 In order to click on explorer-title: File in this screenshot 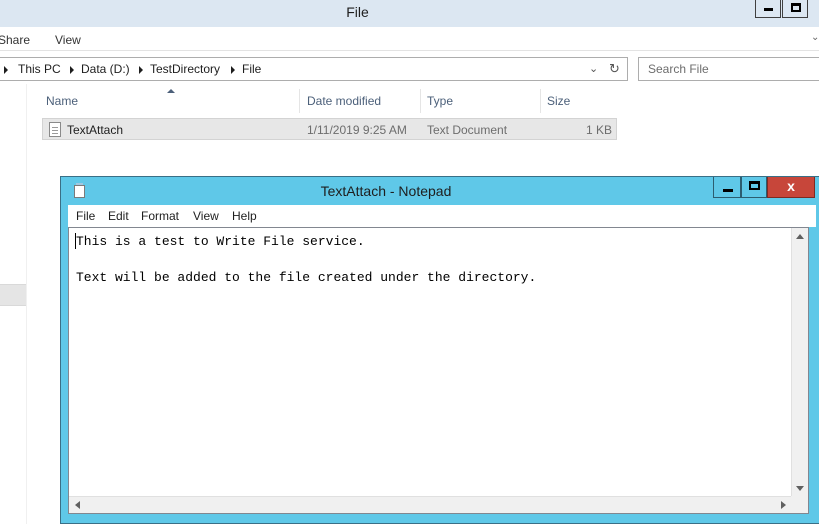, I will do `click(357, 12)`.